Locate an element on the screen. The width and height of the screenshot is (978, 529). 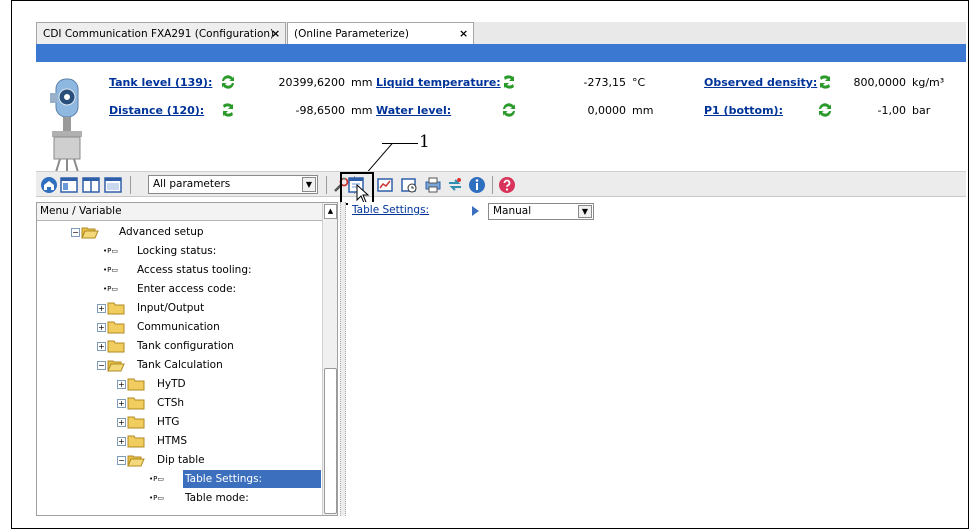
tank-level-label: Tank level (139): is located at coordinates (160, 82).